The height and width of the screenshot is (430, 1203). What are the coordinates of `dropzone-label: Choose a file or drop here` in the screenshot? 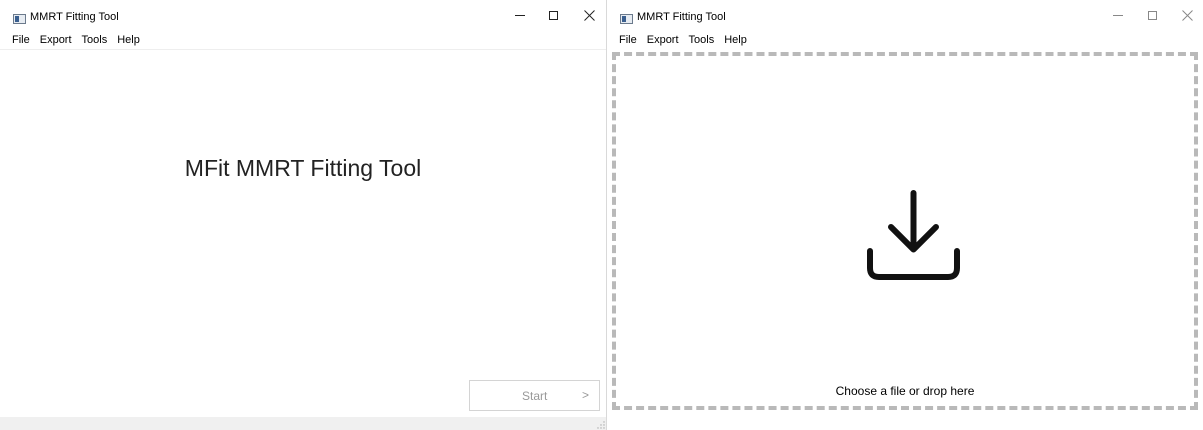 It's located at (905, 391).